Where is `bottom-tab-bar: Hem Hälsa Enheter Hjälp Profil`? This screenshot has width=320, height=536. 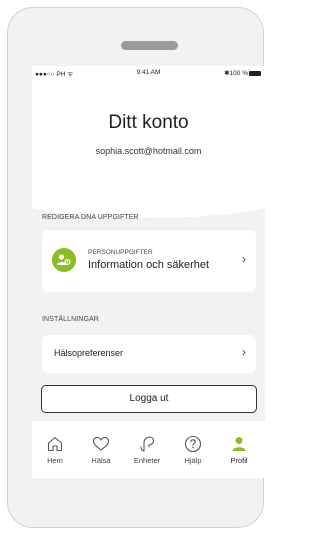
bottom-tab-bar: Hem Hälsa Enheter Hjälp Profil is located at coordinates (148, 449).